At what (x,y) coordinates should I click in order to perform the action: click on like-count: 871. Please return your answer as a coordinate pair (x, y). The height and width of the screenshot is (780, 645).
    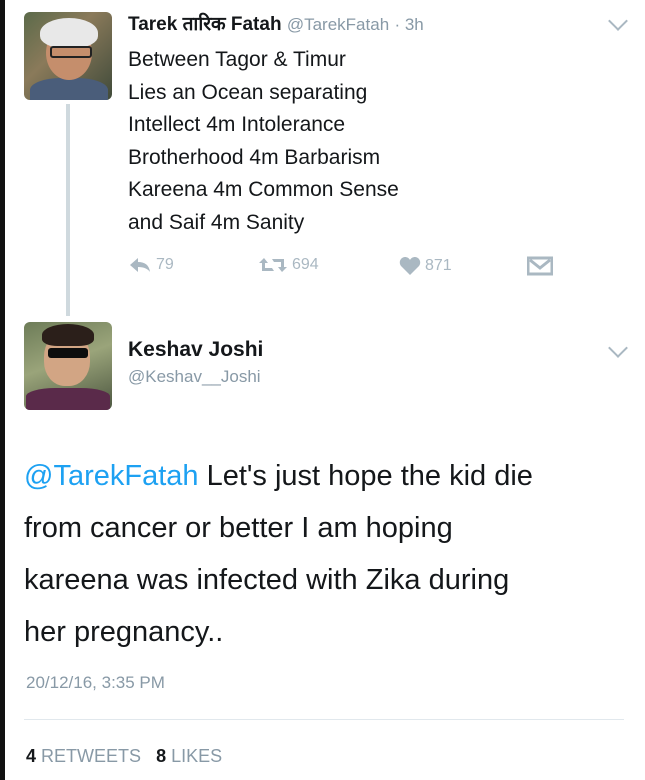
    Looking at the image, I should click on (438, 265).